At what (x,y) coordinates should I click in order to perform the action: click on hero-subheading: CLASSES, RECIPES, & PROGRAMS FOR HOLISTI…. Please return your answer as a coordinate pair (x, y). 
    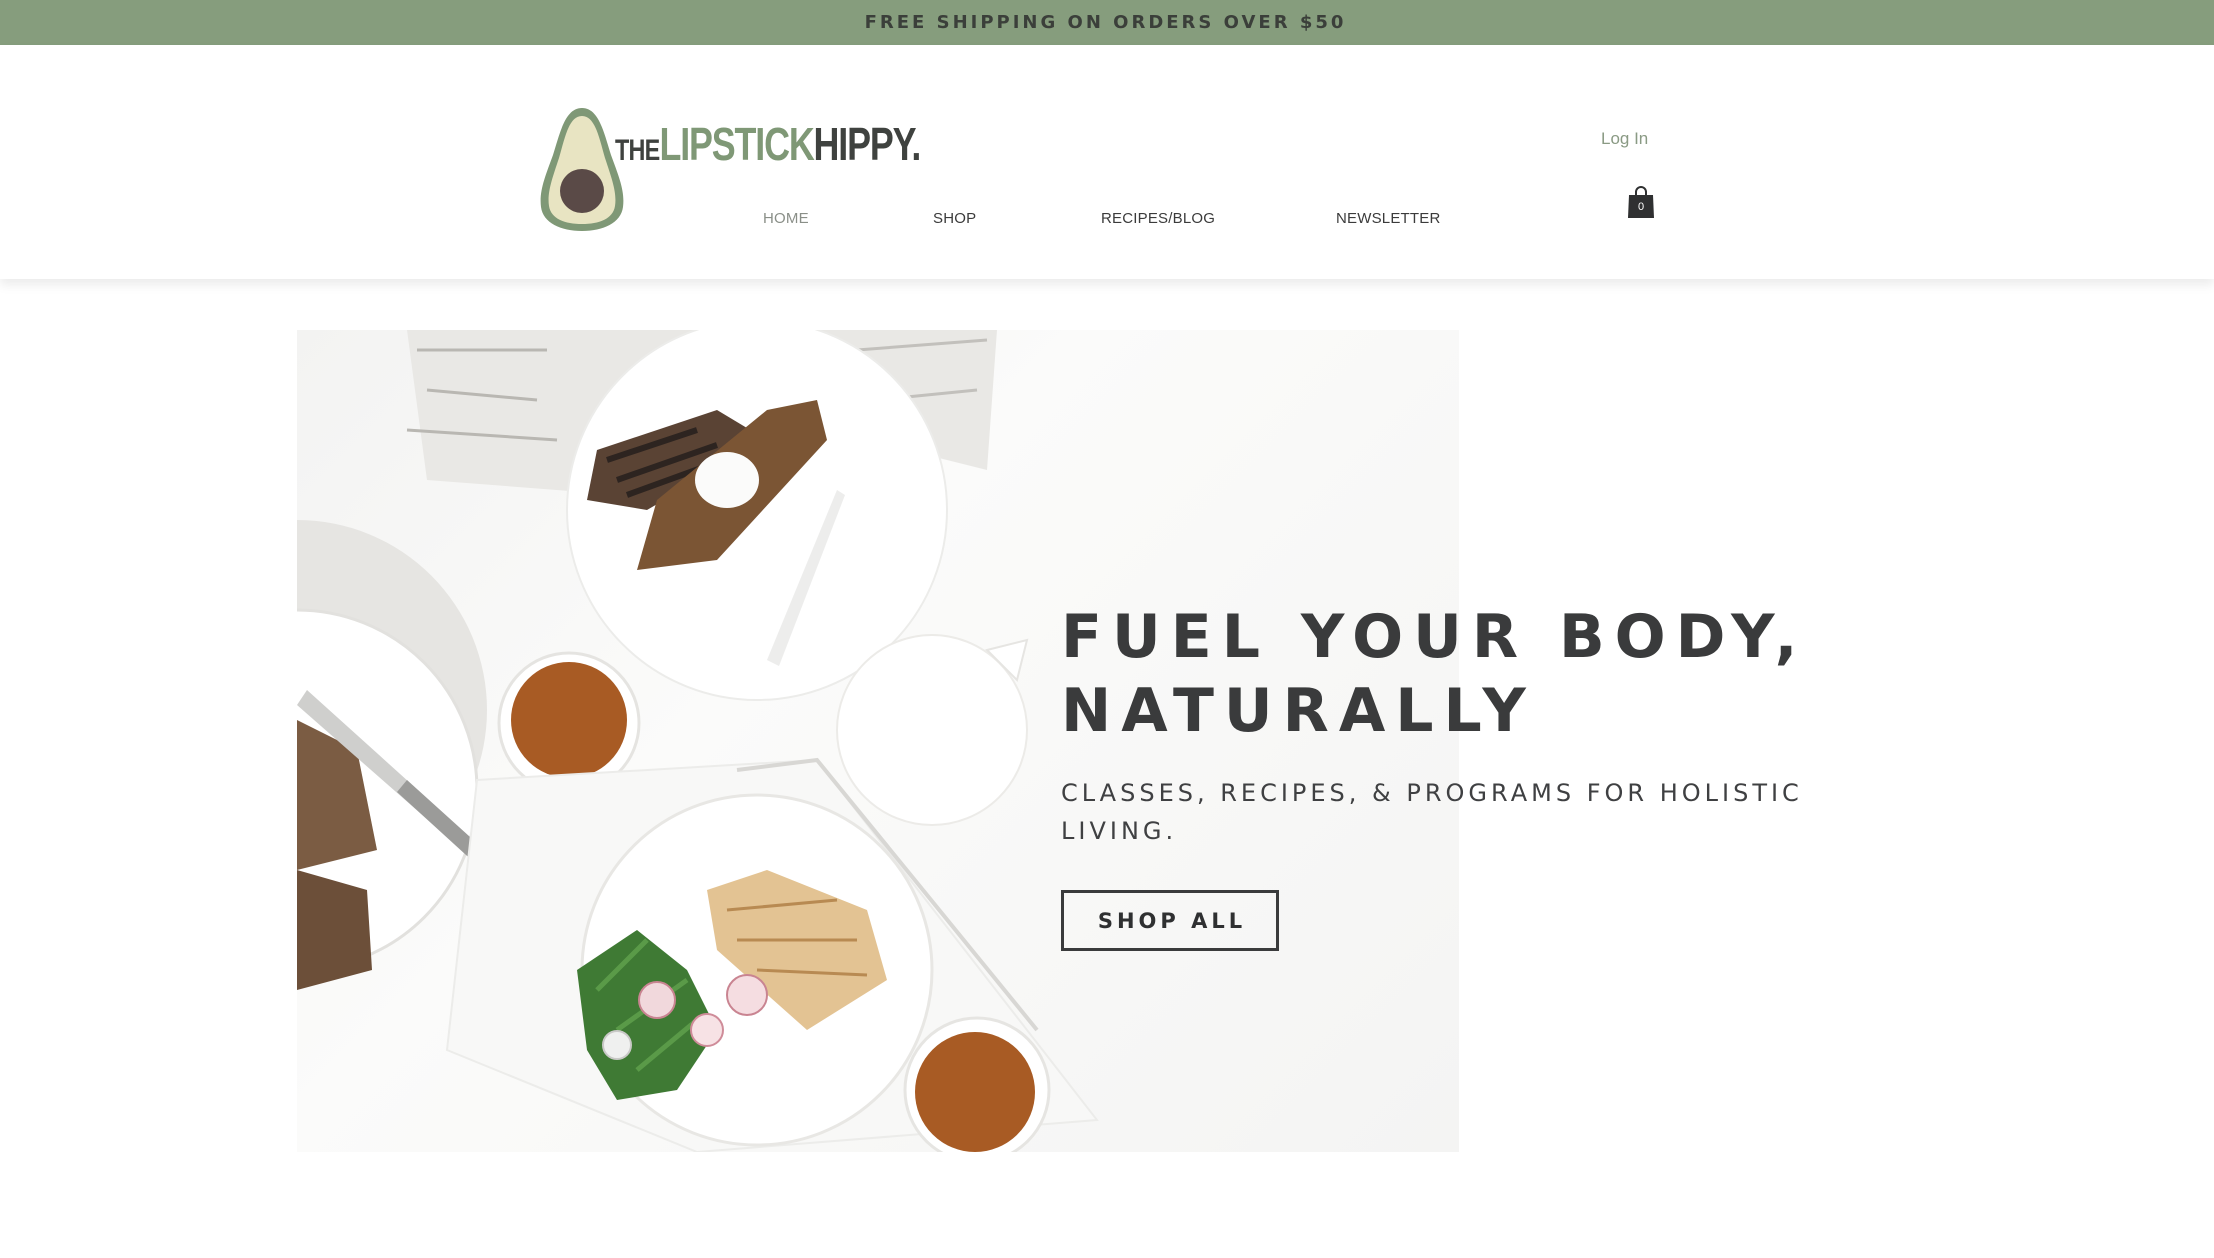
    Looking at the image, I should click on (1432, 812).